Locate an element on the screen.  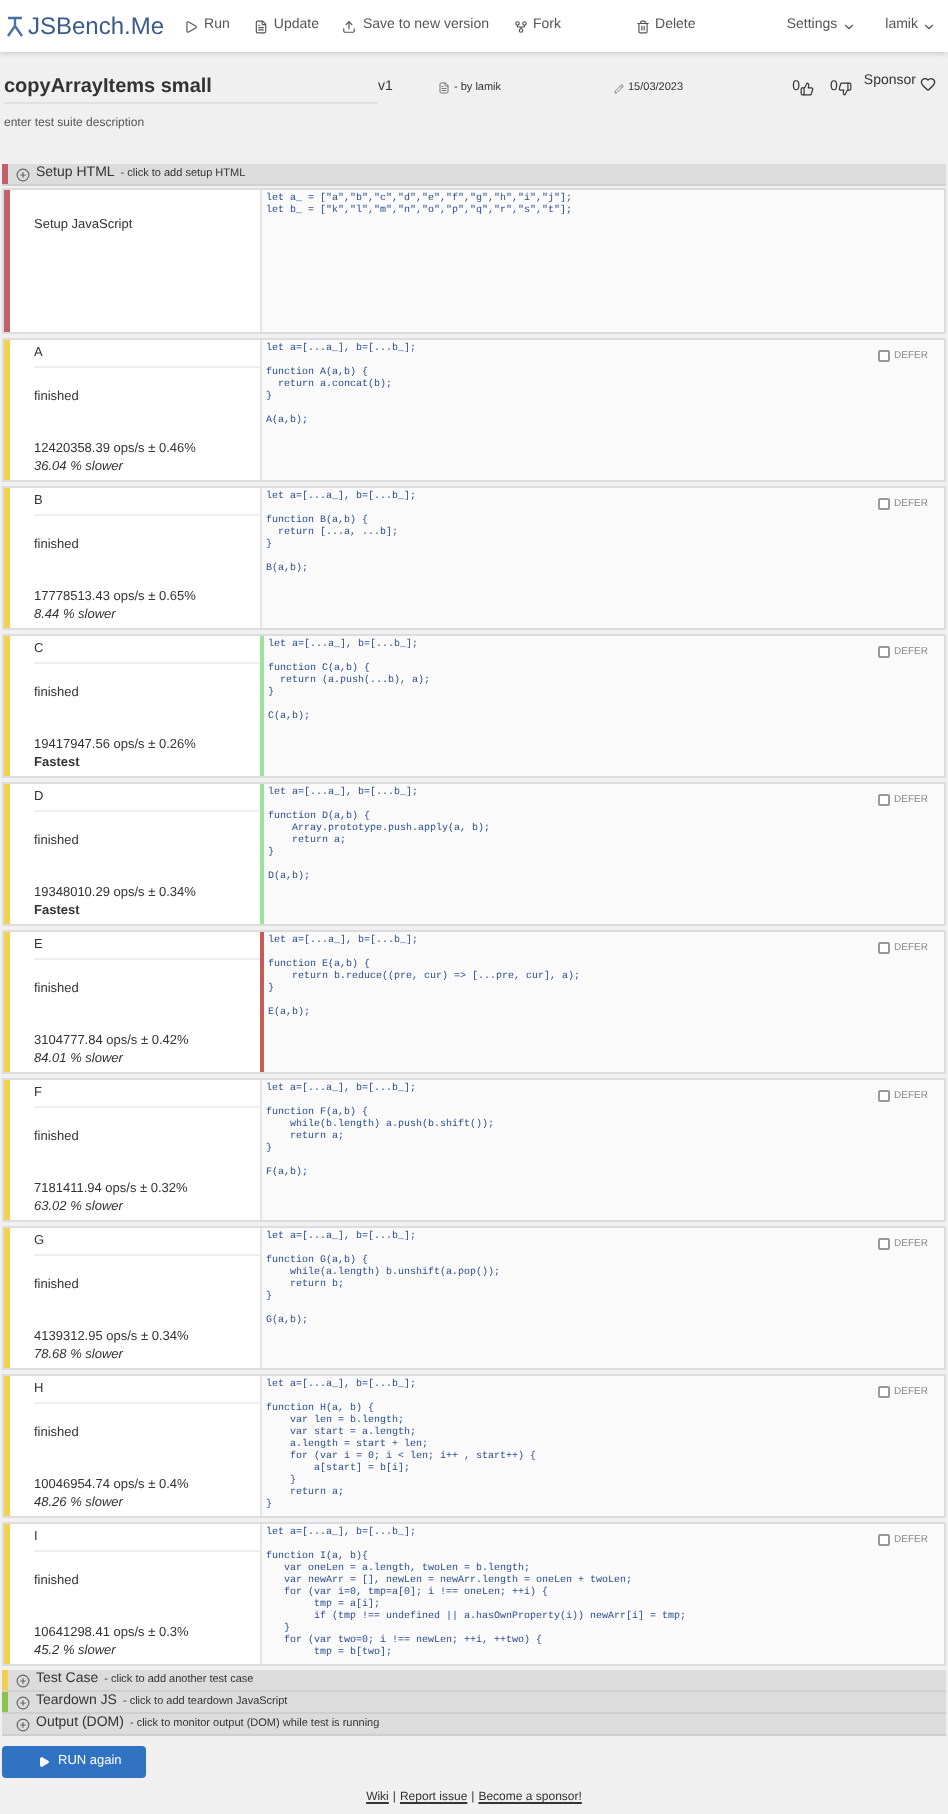
heart-icon is located at coordinates (928, 83).